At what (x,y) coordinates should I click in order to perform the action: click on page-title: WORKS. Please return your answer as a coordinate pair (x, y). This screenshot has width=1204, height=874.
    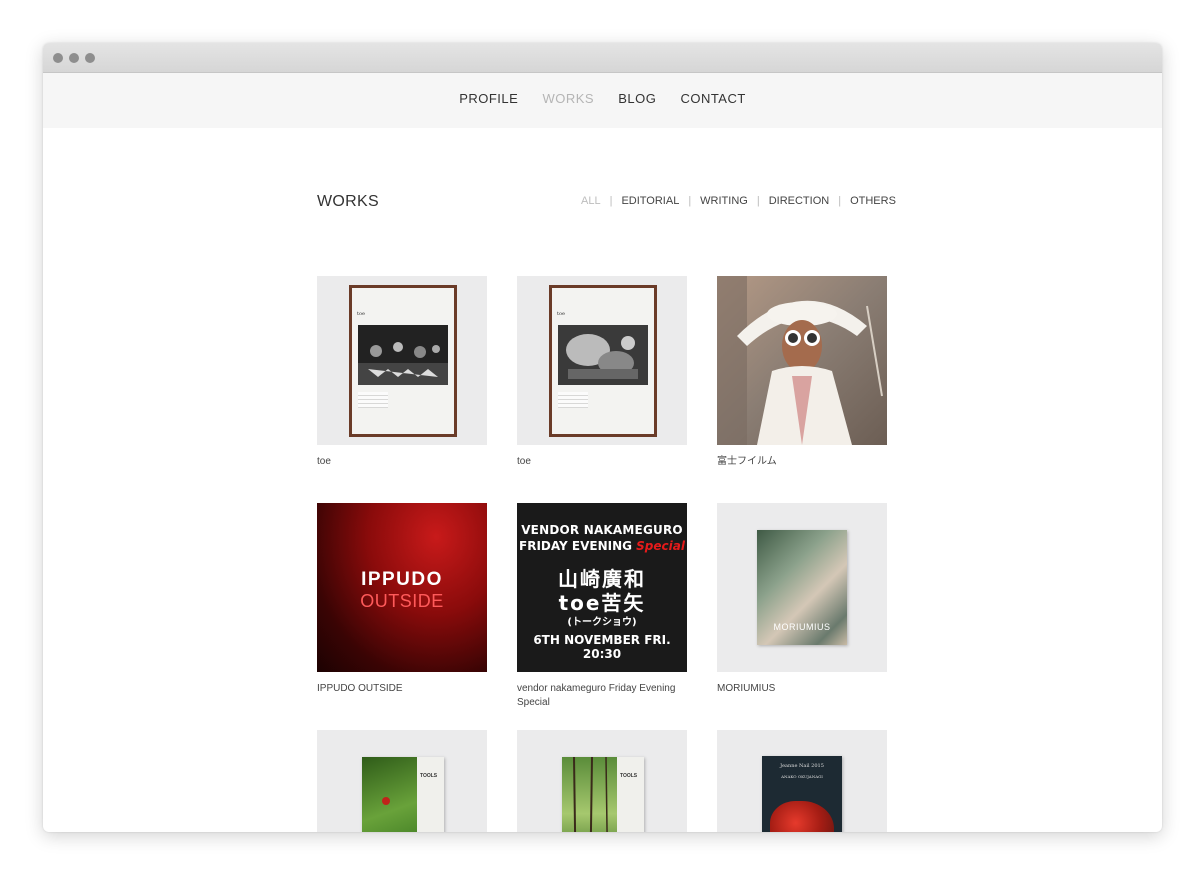
    Looking at the image, I should click on (348, 201).